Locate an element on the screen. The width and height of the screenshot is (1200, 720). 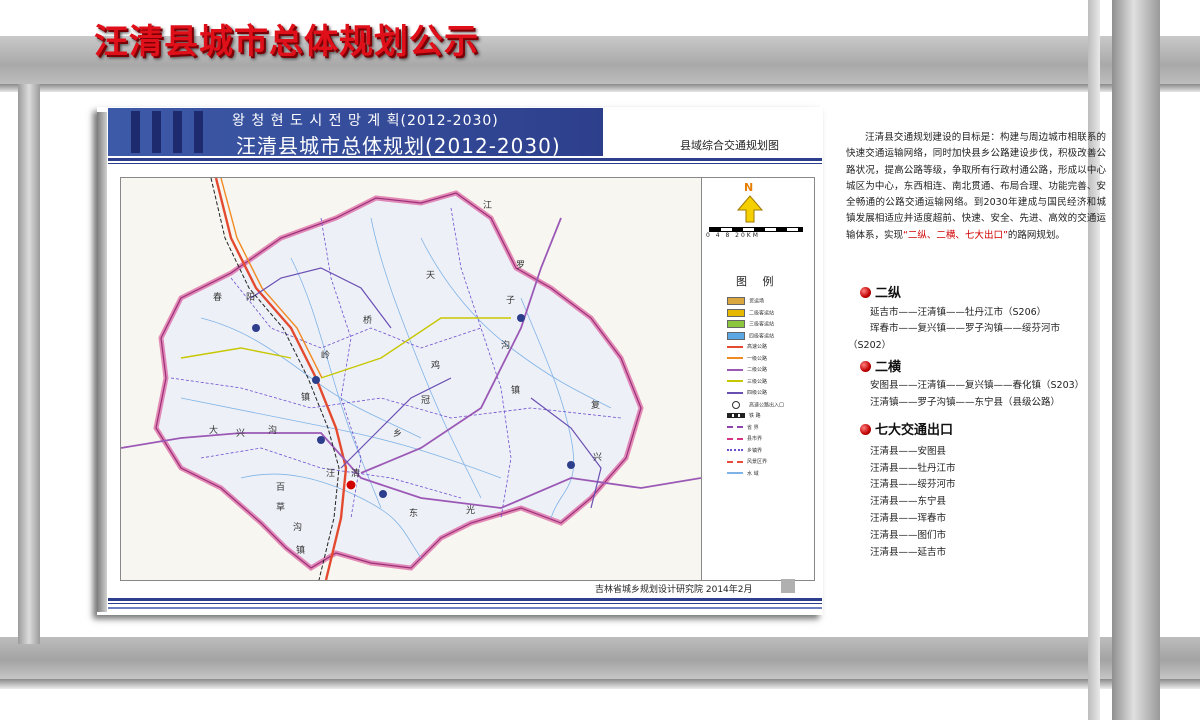
legend-label: 县市界 is located at coordinates (755, 439).